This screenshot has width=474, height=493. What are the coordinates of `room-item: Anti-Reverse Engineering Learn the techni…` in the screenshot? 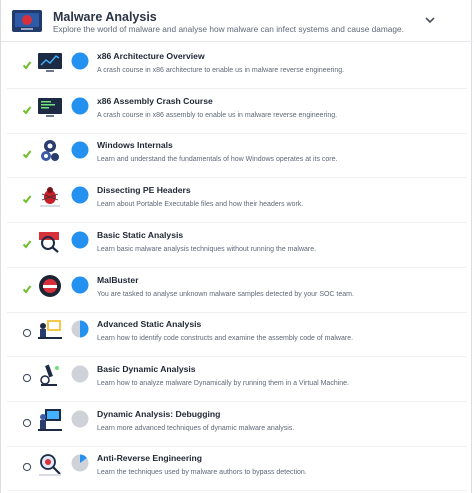 It's located at (237, 469).